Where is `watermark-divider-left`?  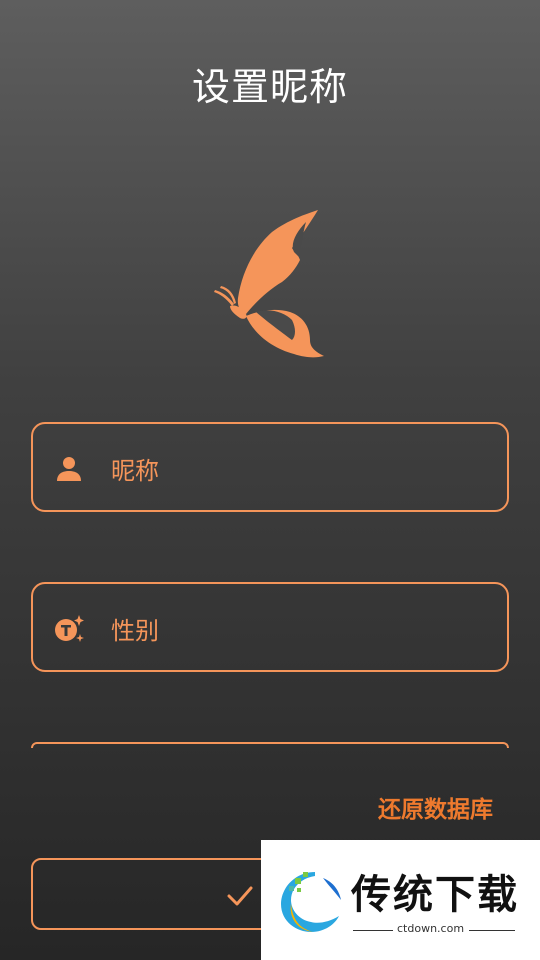
watermark-divider-left is located at coordinates (373, 930).